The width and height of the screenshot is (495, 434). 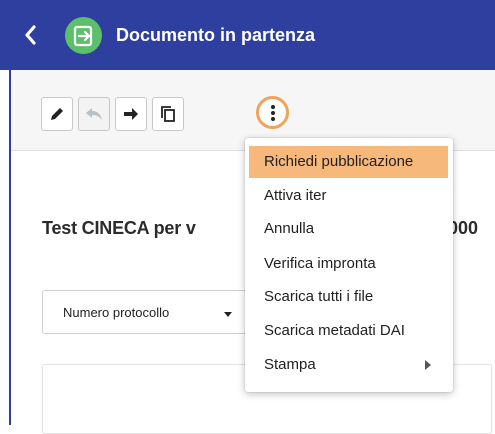 I want to click on chevron-left-icon, so click(x=30, y=35).